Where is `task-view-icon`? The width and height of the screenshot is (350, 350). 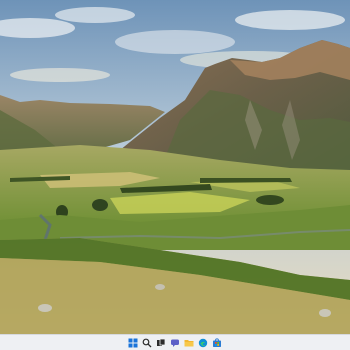
task-view-icon is located at coordinates (161, 342).